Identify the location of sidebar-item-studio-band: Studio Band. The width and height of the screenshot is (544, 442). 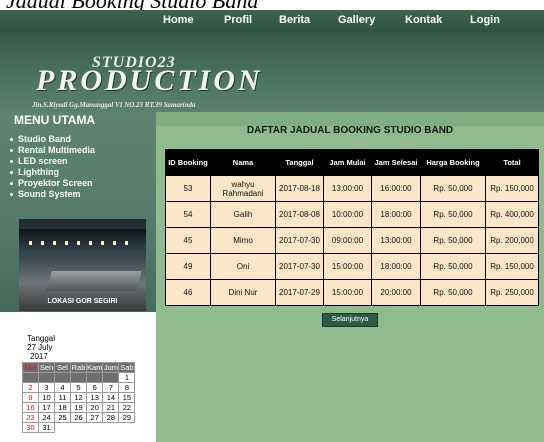
(52, 139).